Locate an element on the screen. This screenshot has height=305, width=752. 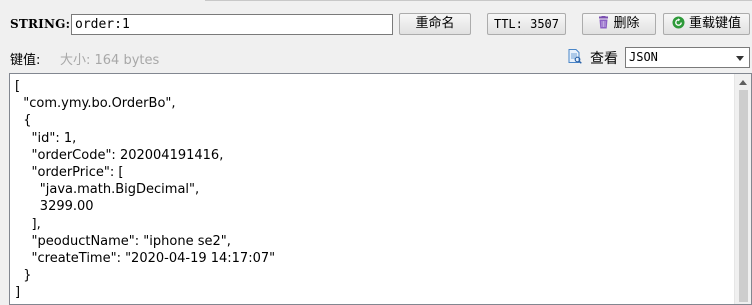
key-name-input is located at coordinates (232, 24).